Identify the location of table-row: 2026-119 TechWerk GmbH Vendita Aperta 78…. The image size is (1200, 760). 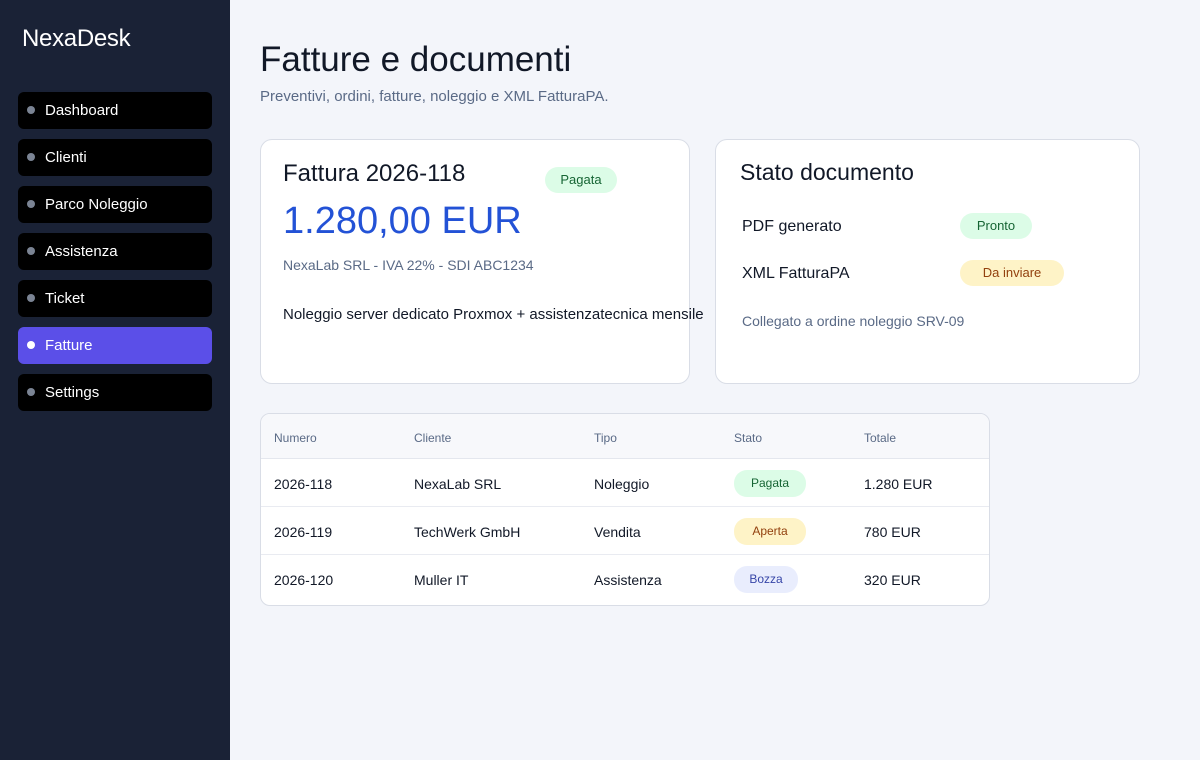
(625, 531).